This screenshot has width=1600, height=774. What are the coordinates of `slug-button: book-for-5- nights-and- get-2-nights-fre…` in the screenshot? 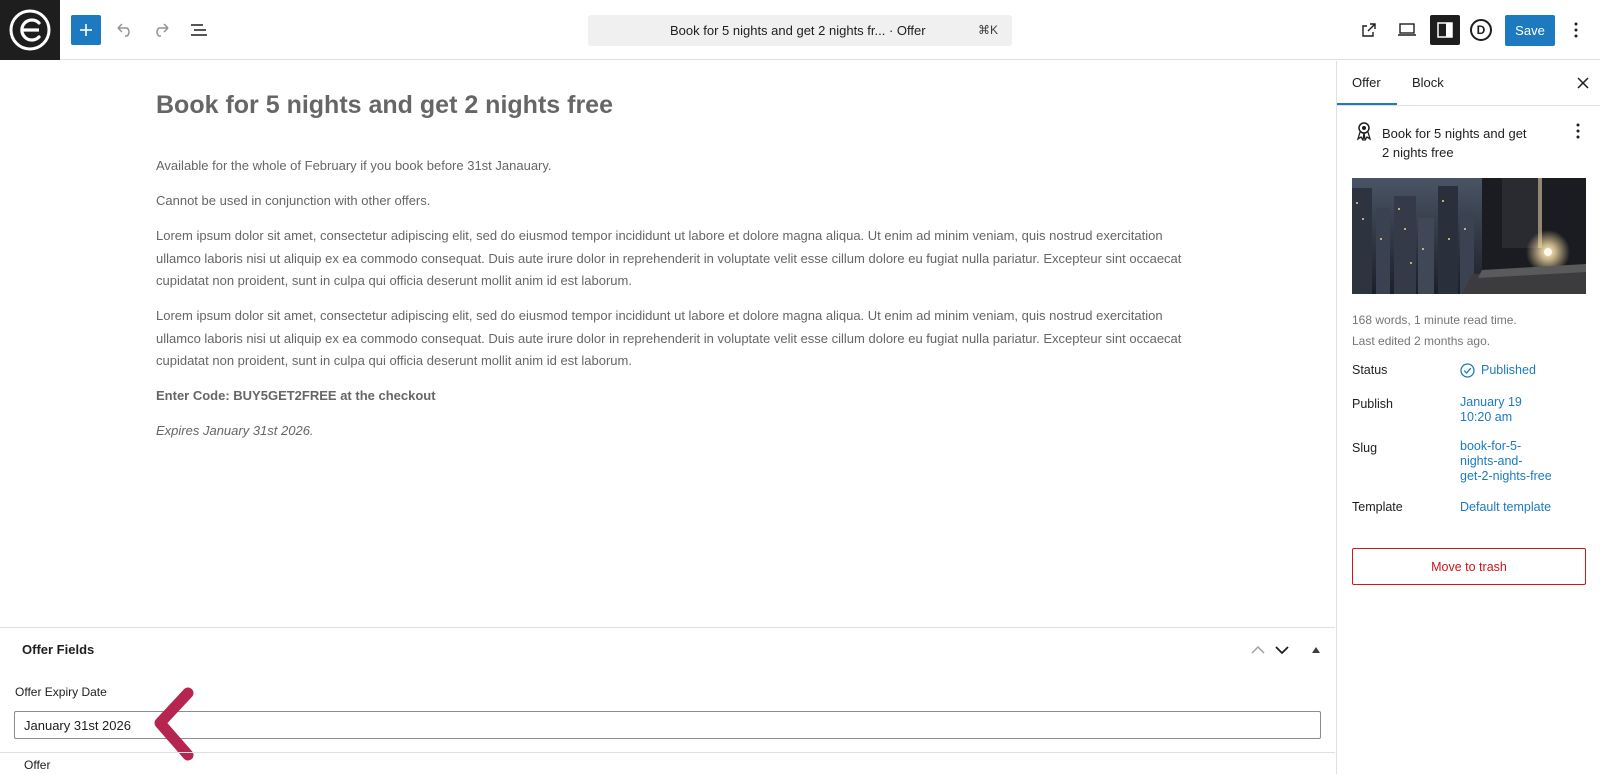 It's located at (1506, 461).